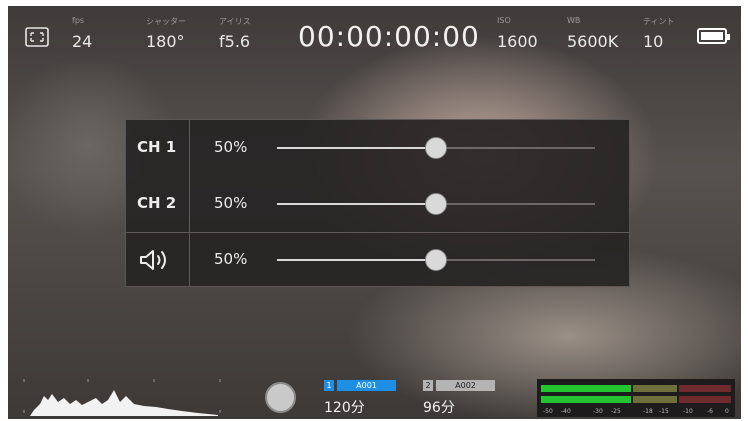 The width and height of the screenshot is (748, 421). Describe the element at coordinates (705, 399) in the screenshot. I see `meter-ch2-red` at that location.